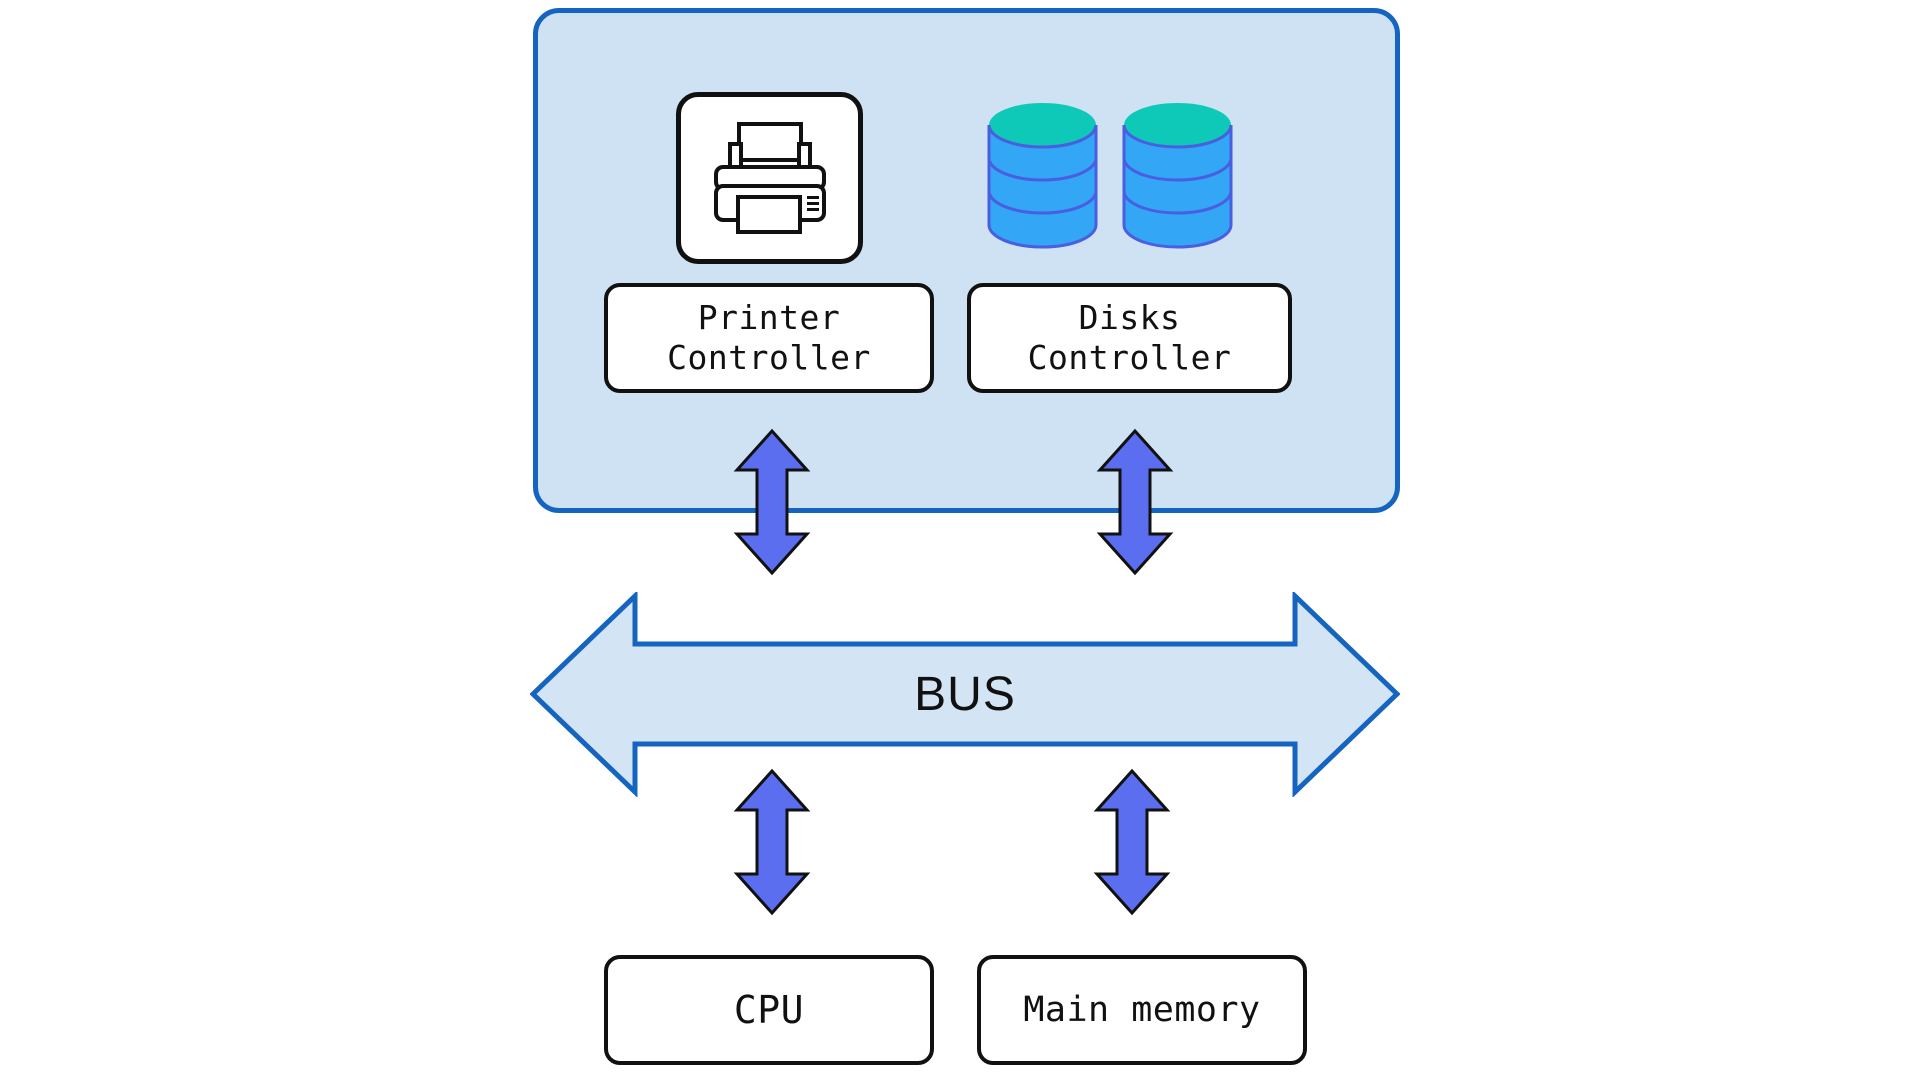 This screenshot has width=1920, height=1080. I want to click on printer-icon, so click(770, 178).